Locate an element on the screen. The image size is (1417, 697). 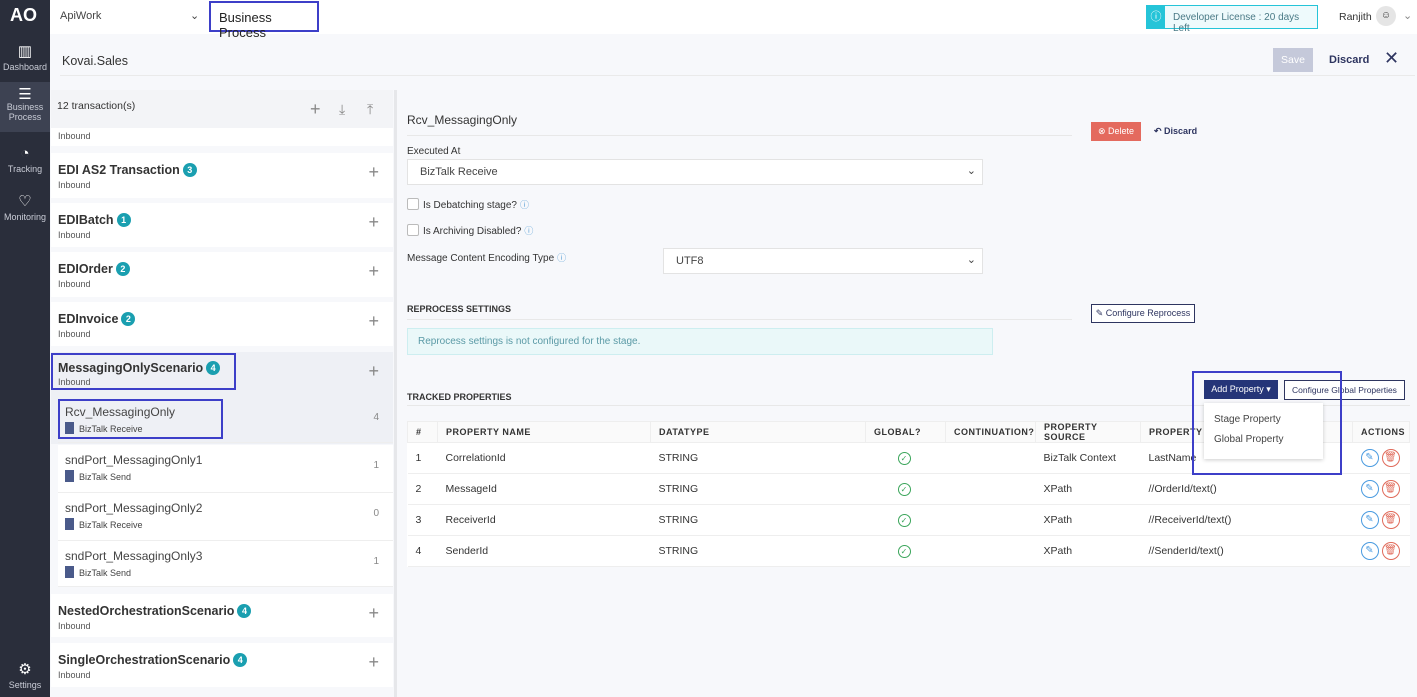
configure-reprocess-button: ✎ Configure Reprocess is located at coordinates (1143, 313).